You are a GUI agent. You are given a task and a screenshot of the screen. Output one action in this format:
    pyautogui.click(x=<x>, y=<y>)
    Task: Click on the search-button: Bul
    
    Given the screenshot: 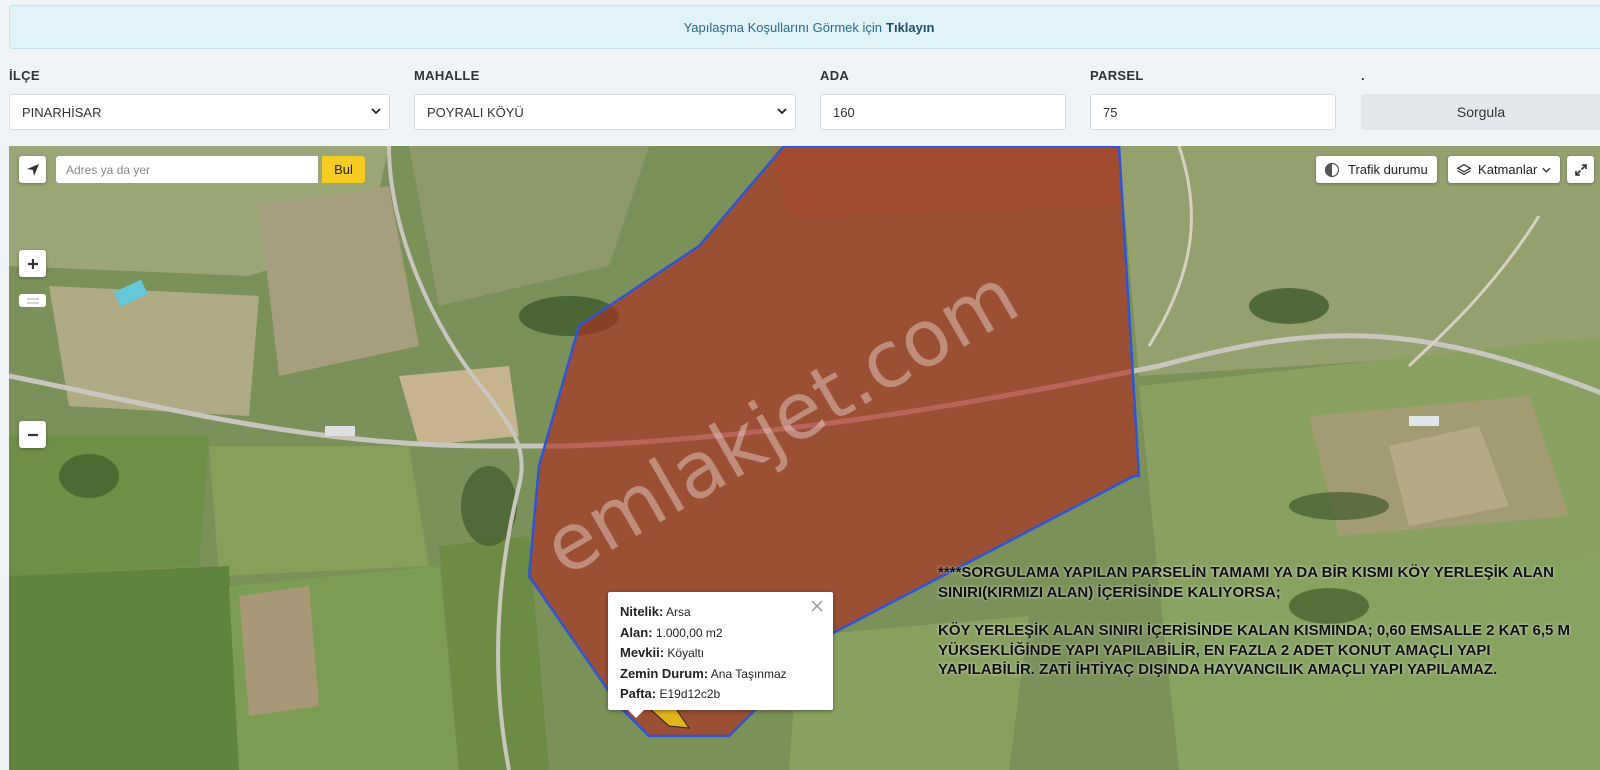 What is the action you would take?
    pyautogui.click(x=343, y=169)
    